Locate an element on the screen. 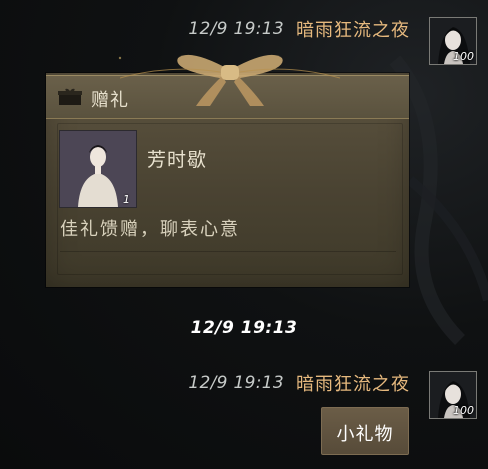  gift-message: 佳礼馈赠，聊表心意 is located at coordinates (150, 229).